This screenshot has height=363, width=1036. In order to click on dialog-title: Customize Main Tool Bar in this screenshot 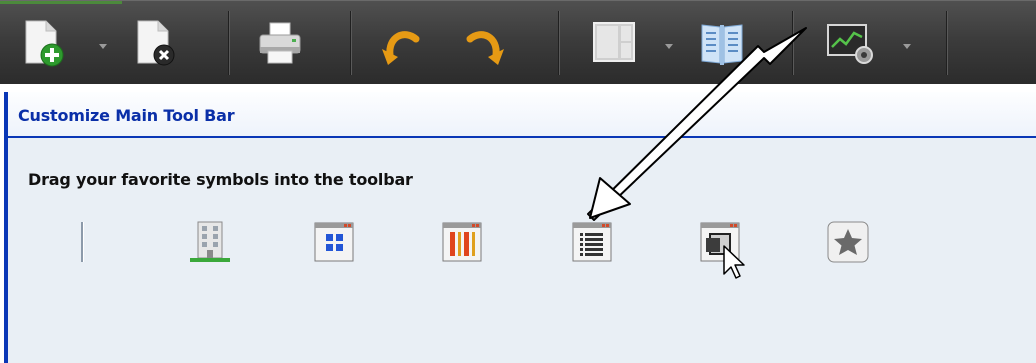, I will do `click(126, 115)`.